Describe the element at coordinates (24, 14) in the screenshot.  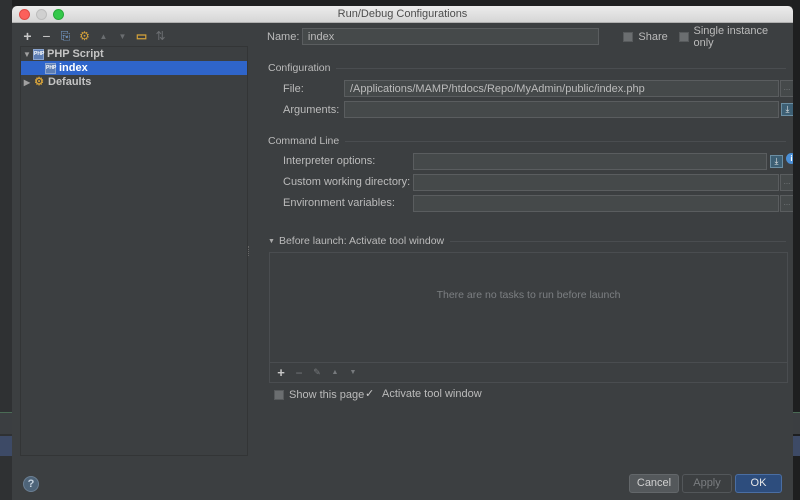
I see `close-window-button` at that location.